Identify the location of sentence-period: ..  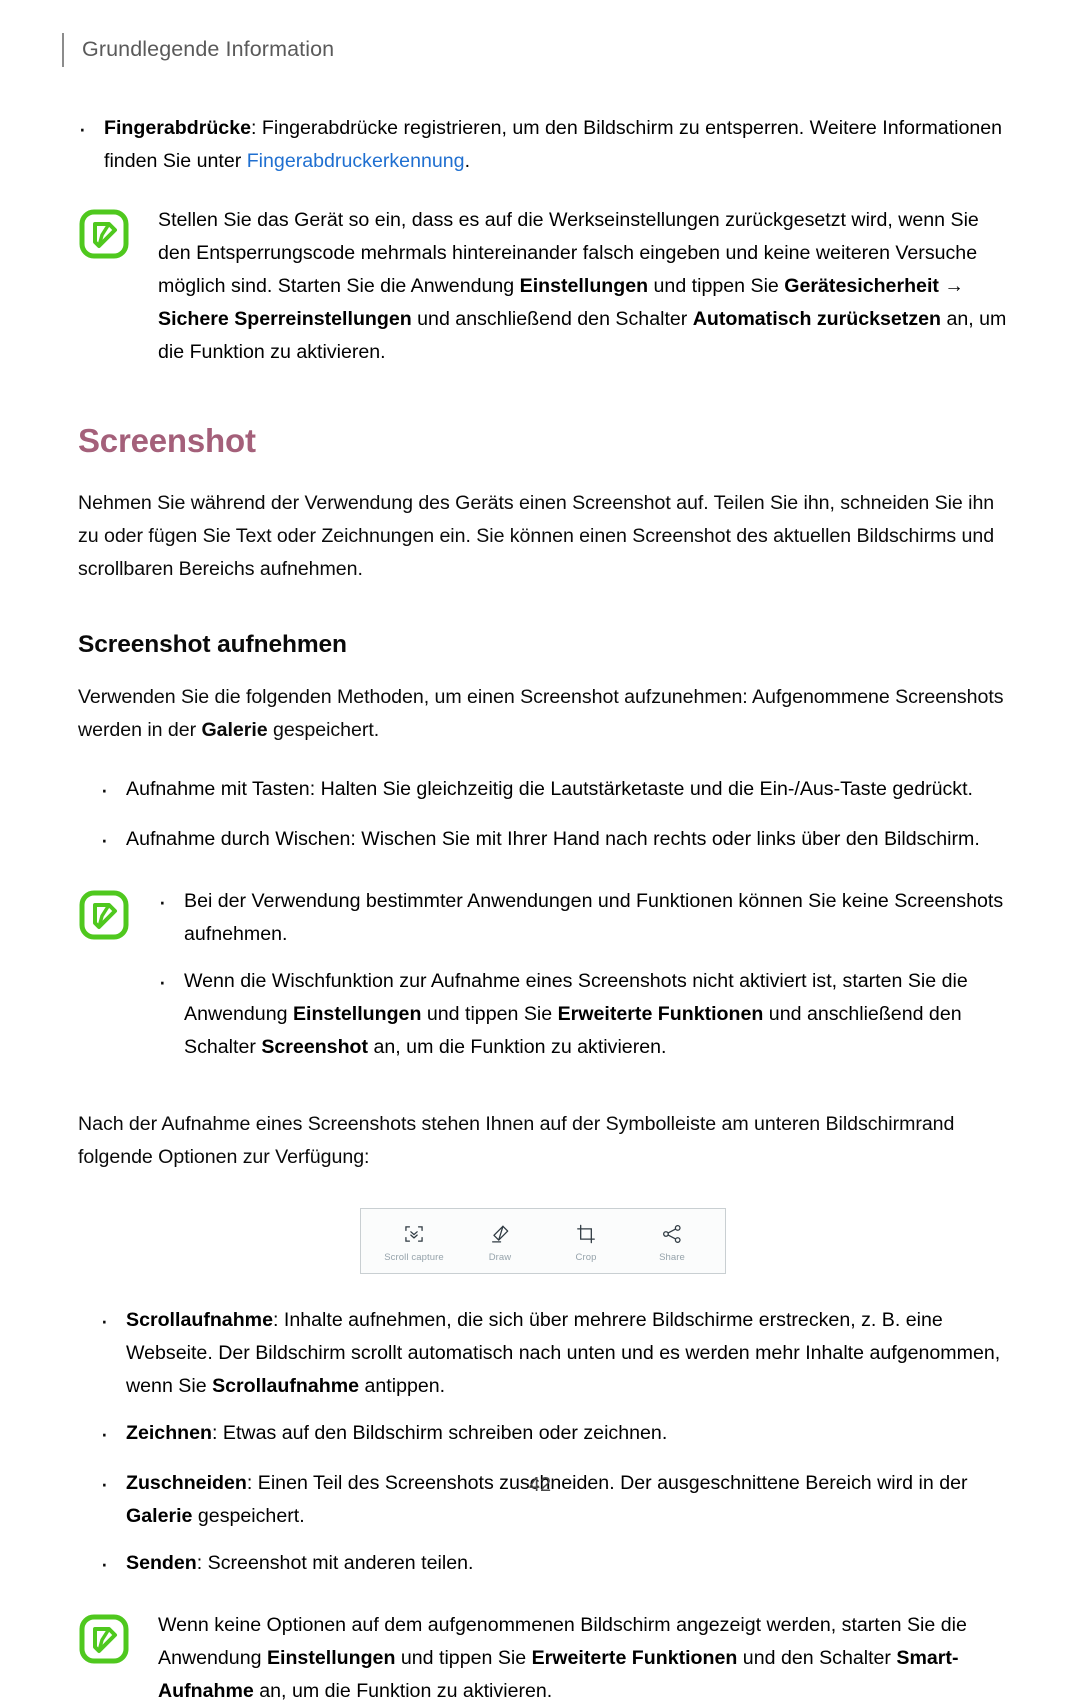
(467, 161).